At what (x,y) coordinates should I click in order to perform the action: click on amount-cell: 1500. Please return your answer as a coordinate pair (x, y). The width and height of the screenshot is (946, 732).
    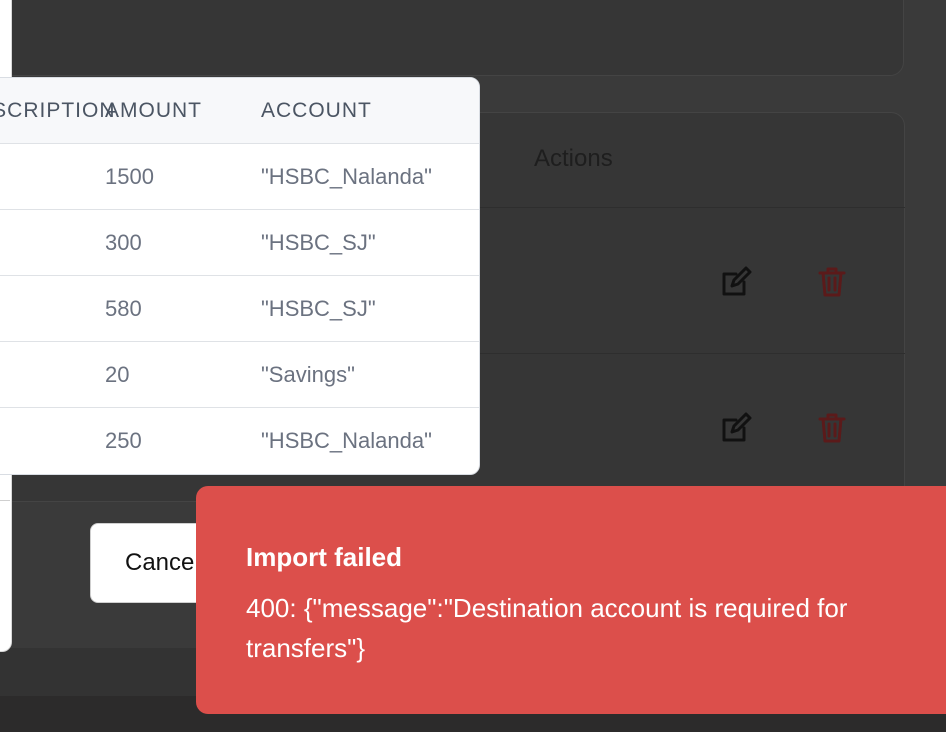
    Looking at the image, I should click on (129, 176).